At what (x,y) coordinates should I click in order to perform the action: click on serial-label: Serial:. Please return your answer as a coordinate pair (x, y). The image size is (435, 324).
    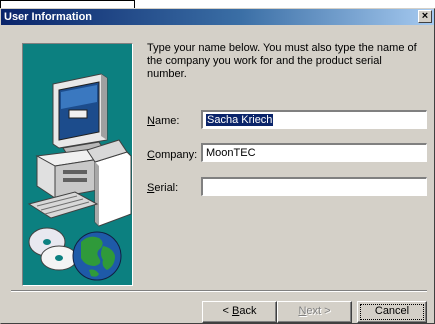
    Looking at the image, I should click on (163, 188).